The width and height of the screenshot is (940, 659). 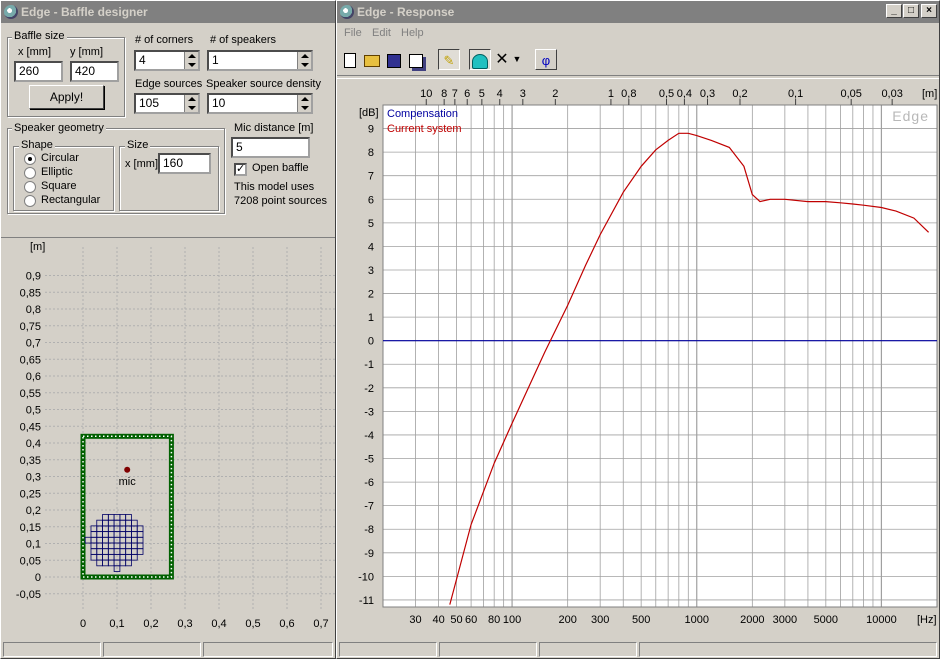 I want to click on baffle-x-tick-label: 0,2, so click(x=150, y=624).